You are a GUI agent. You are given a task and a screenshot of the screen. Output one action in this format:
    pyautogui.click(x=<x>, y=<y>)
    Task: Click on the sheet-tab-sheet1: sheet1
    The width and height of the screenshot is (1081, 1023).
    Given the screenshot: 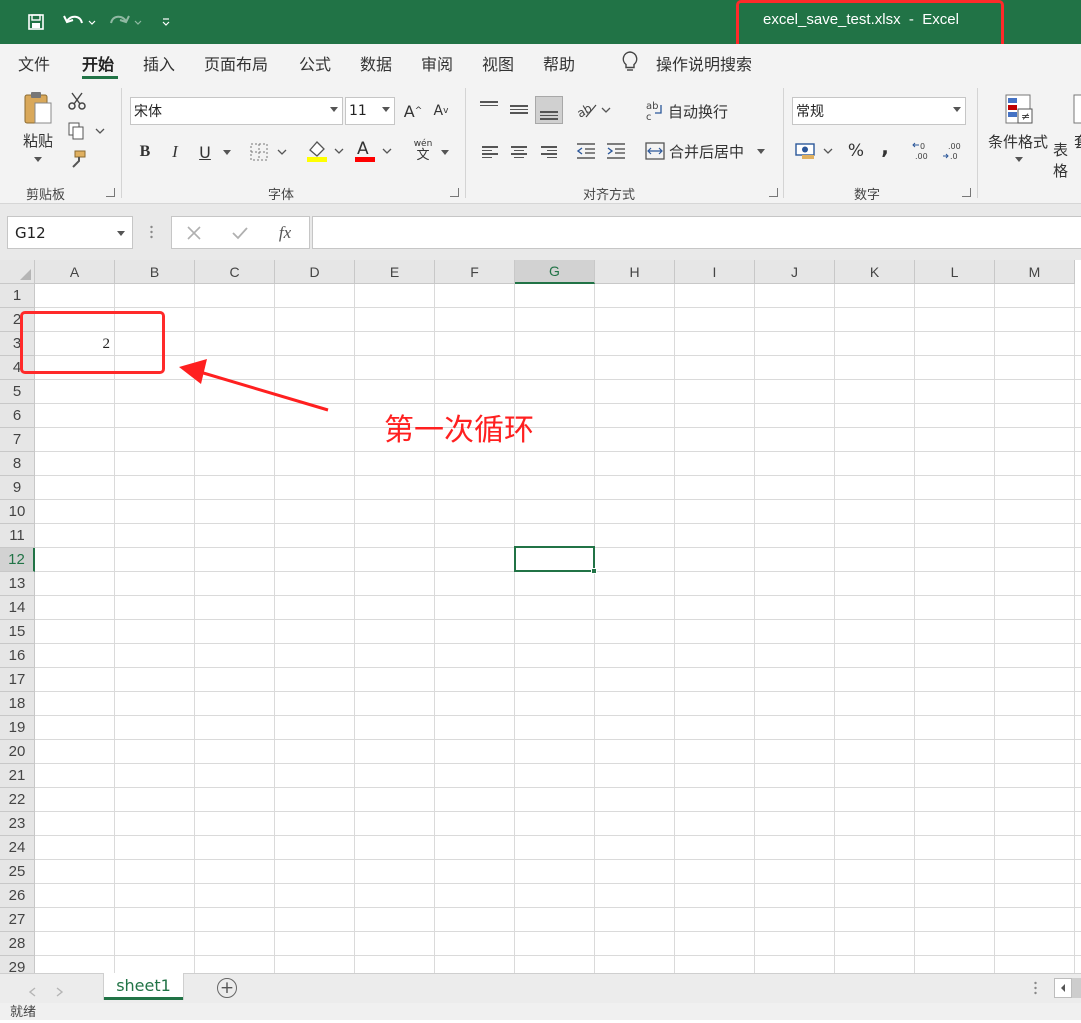 What is the action you would take?
    pyautogui.click(x=143, y=986)
    